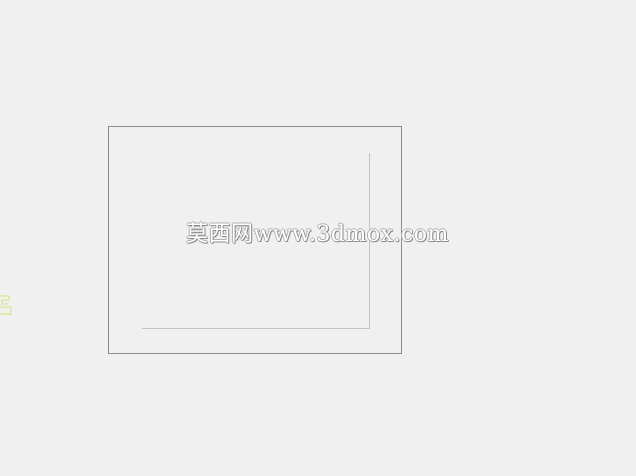 This screenshot has width=636, height=476. What do you see at coordinates (256, 328) in the screenshot?
I see `inner-horizontal-line` at bounding box center [256, 328].